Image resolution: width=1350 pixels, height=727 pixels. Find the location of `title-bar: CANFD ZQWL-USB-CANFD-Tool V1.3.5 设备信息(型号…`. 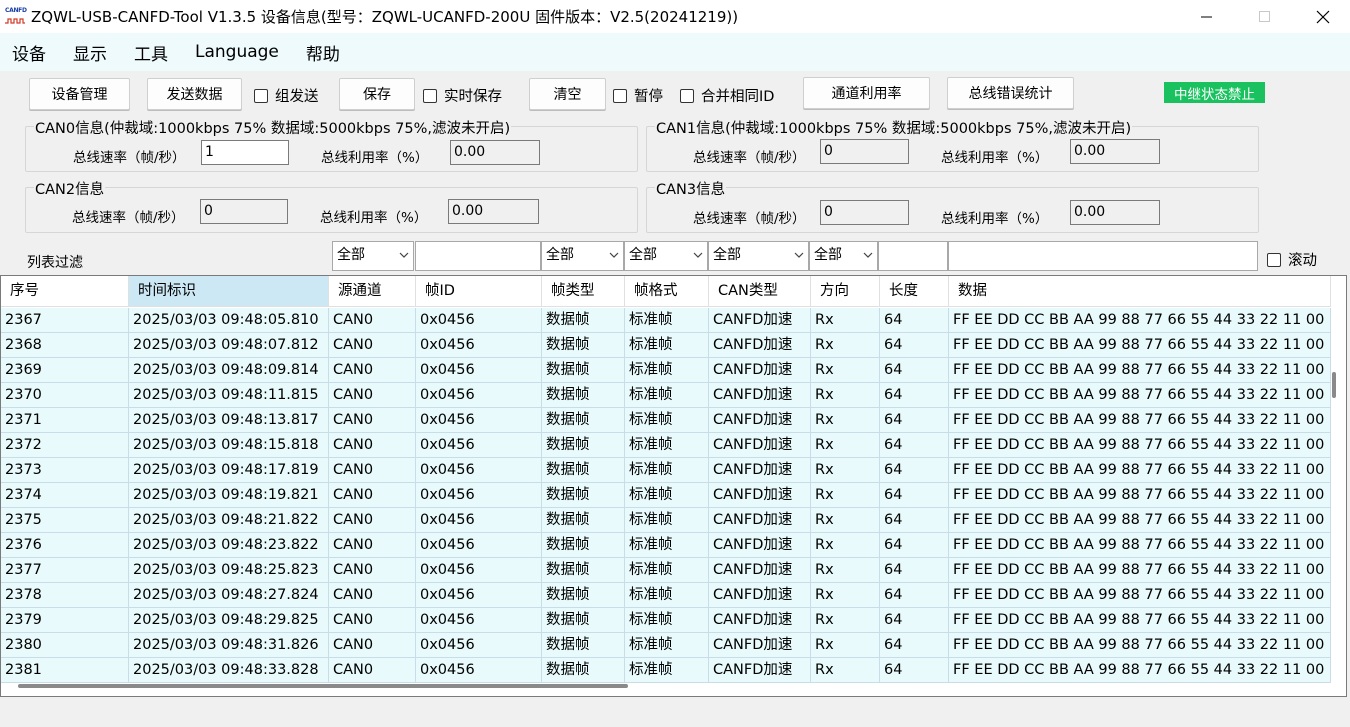

title-bar: CANFD ZQWL-USB-CANFD-Tool V1.3.5 设备信息(型号… is located at coordinates (675, 16).